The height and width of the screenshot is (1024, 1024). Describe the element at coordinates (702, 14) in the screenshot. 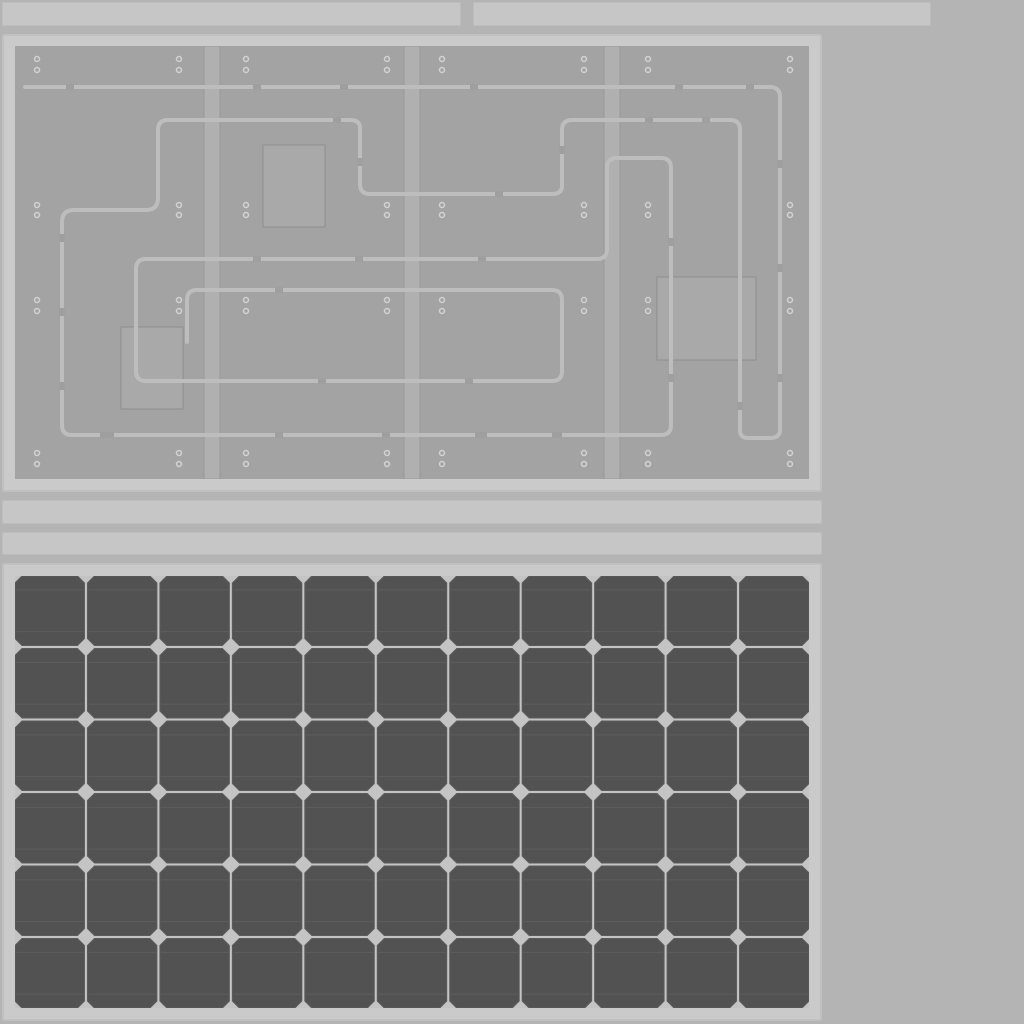

I see `top-strip-right` at that location.